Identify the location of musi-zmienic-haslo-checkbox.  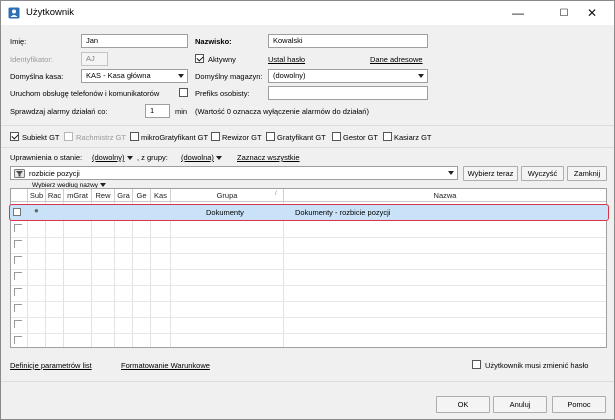
(476, 364).